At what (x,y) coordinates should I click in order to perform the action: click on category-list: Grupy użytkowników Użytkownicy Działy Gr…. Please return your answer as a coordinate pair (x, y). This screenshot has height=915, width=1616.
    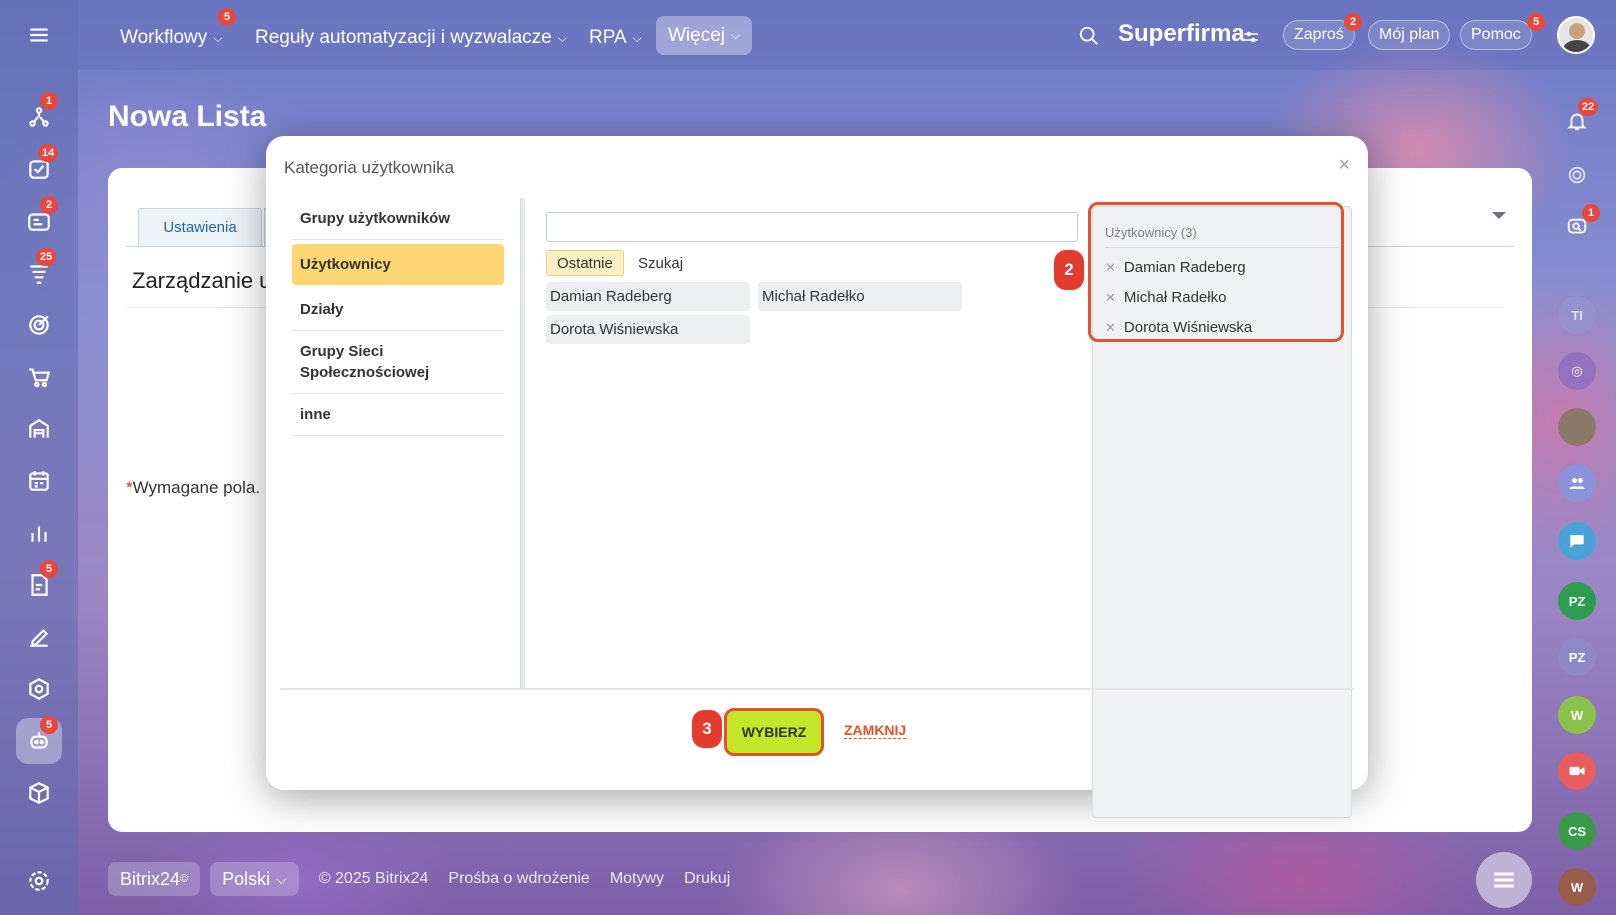
    Looking at the image, I should click on (398, 317).